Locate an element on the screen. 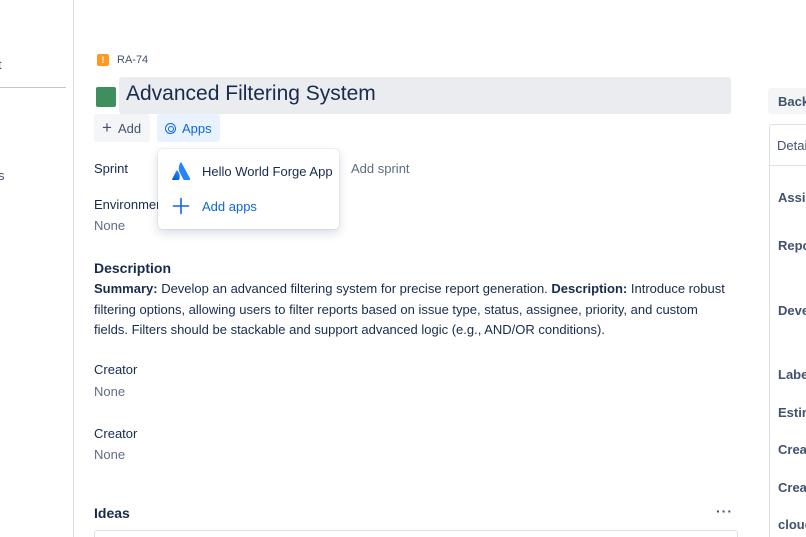 This screenshot has width=806, height=537. apps-icon is located at coordinates (170, 128).